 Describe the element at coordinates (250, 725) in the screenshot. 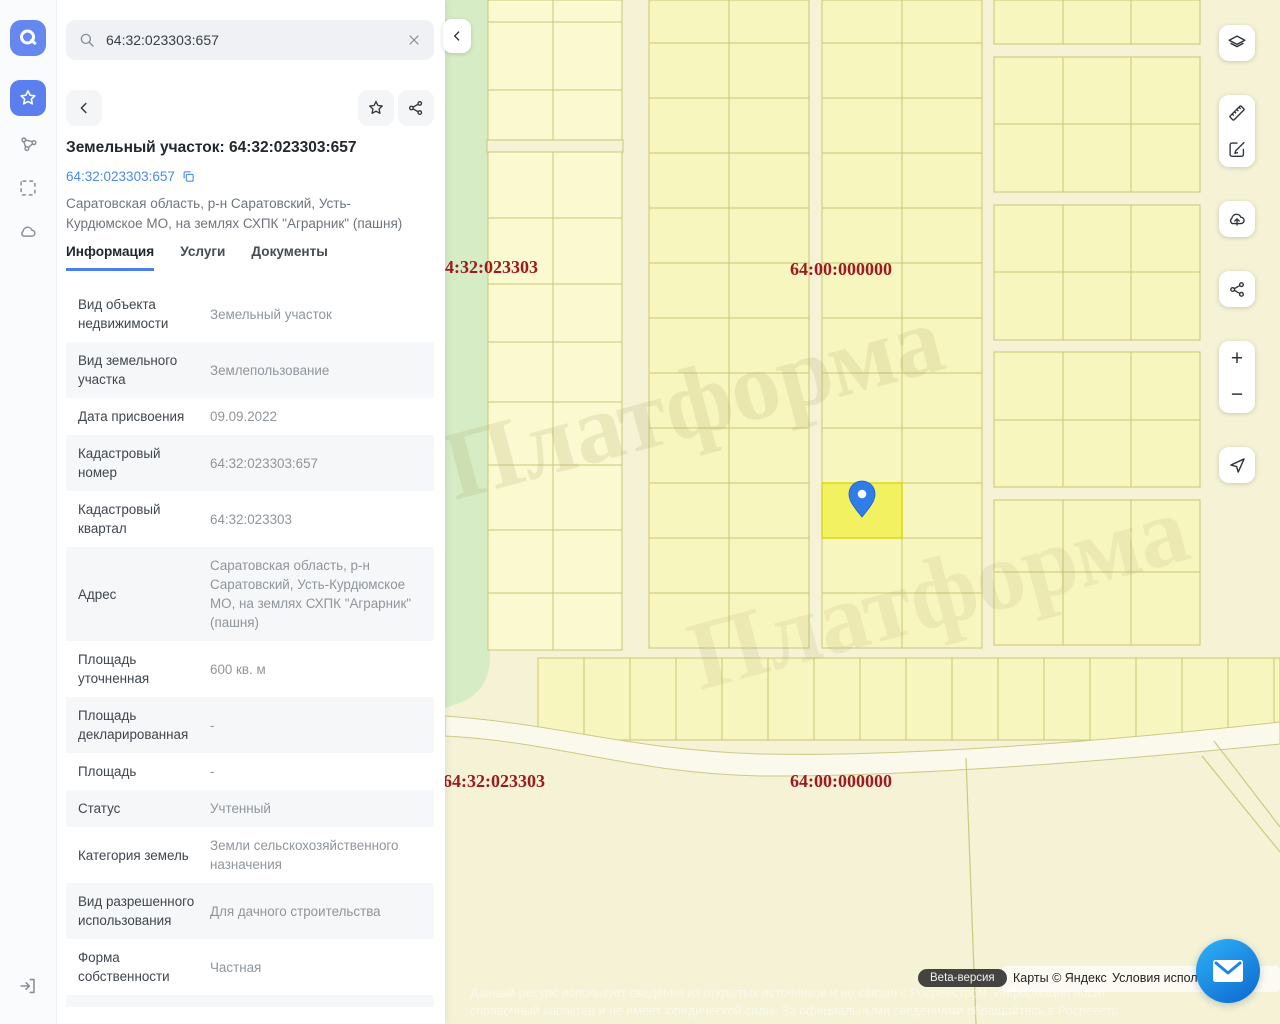

I see `table-row: Площадь декларированная -` at that location.